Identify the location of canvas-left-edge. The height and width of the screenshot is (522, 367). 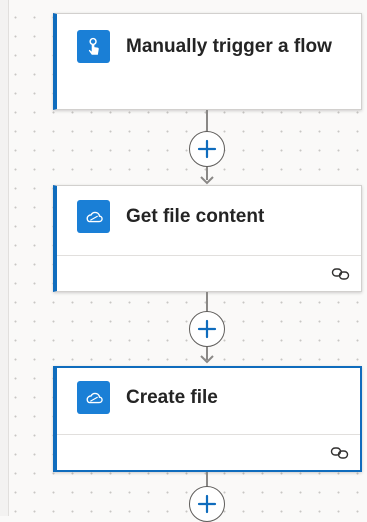
(4, 258).